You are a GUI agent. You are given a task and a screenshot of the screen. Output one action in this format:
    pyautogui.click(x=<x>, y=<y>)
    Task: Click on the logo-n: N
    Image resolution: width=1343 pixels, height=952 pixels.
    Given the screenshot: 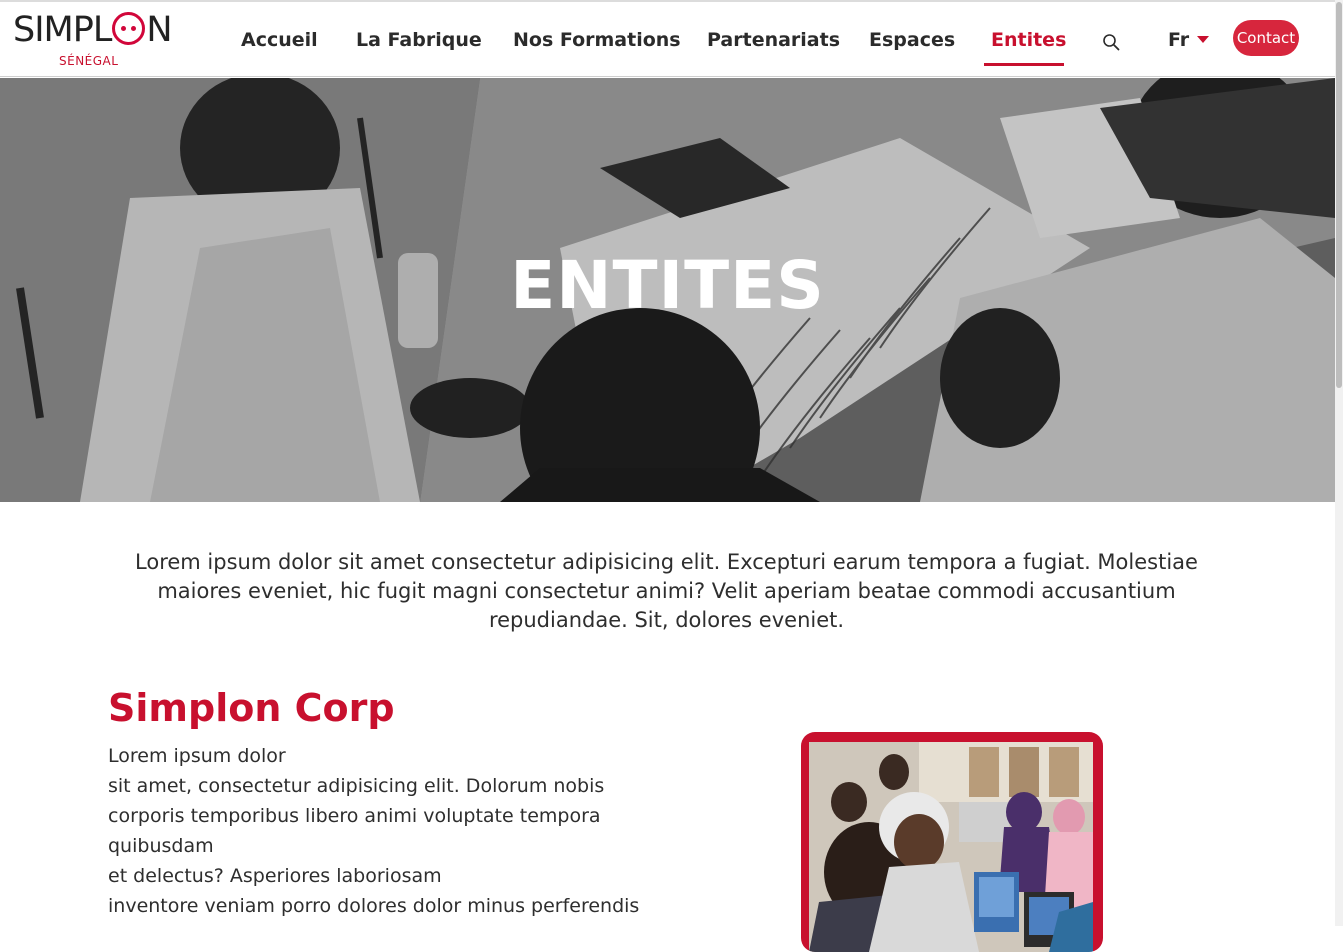 What is the action you would take?
    pyautogui.click(x=159, y=30)
    